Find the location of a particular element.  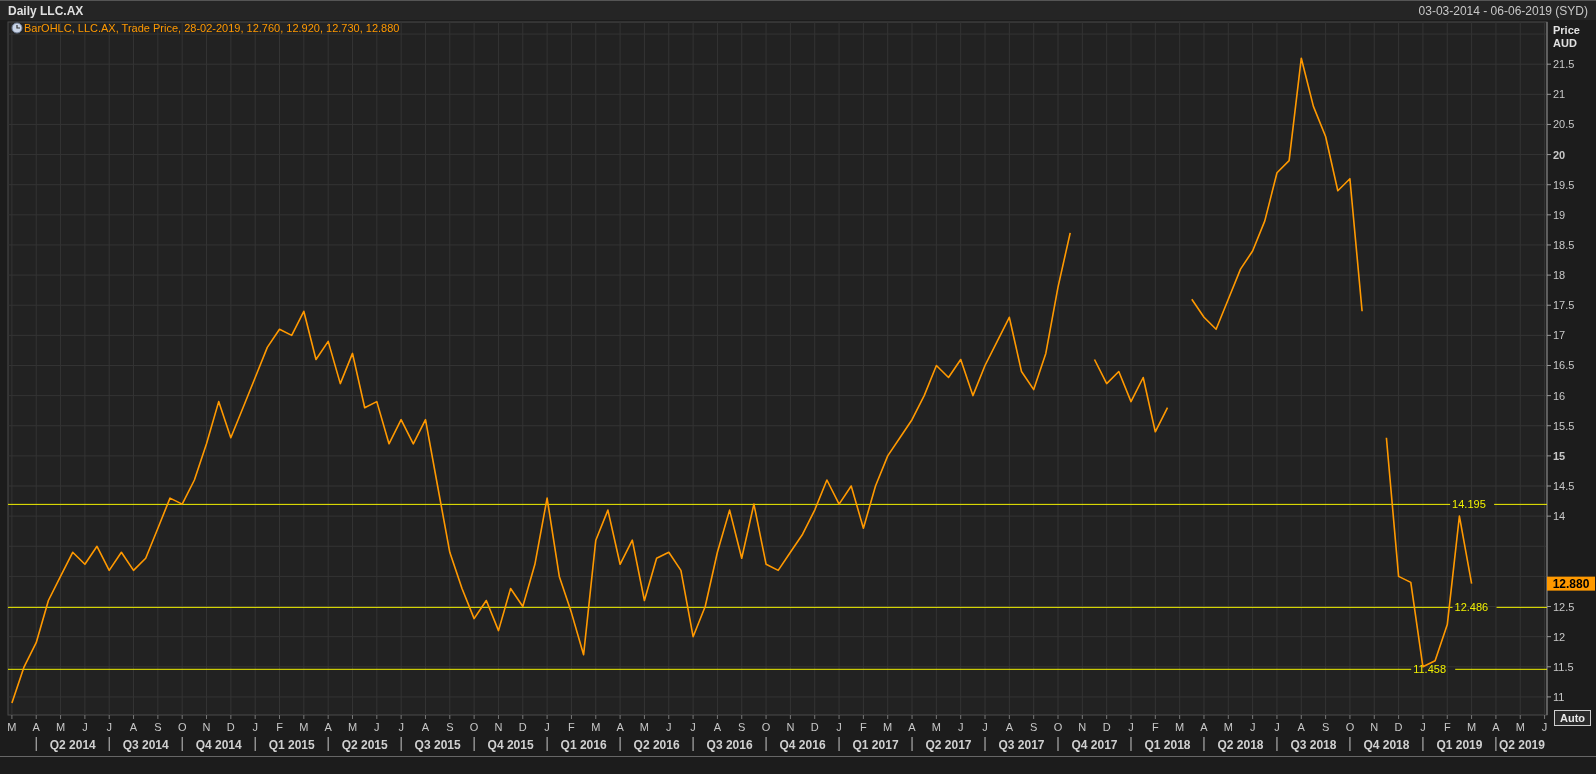

axis-title: Price is located at coordinates (1566, 30).